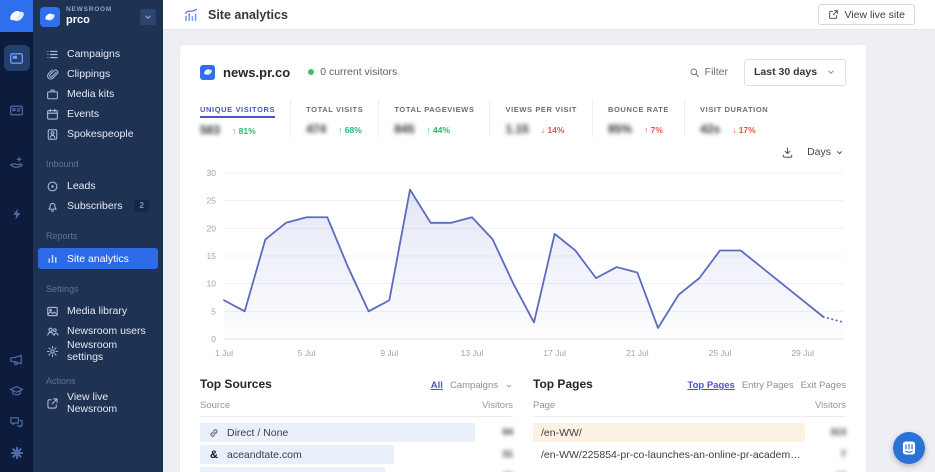 Image resolution: width=935 pixels, height=472 pixels. What do you see at coordinates (831, 72) in the screenshot?
I see `chevron-down-icon` at bounding box center [831, 72].